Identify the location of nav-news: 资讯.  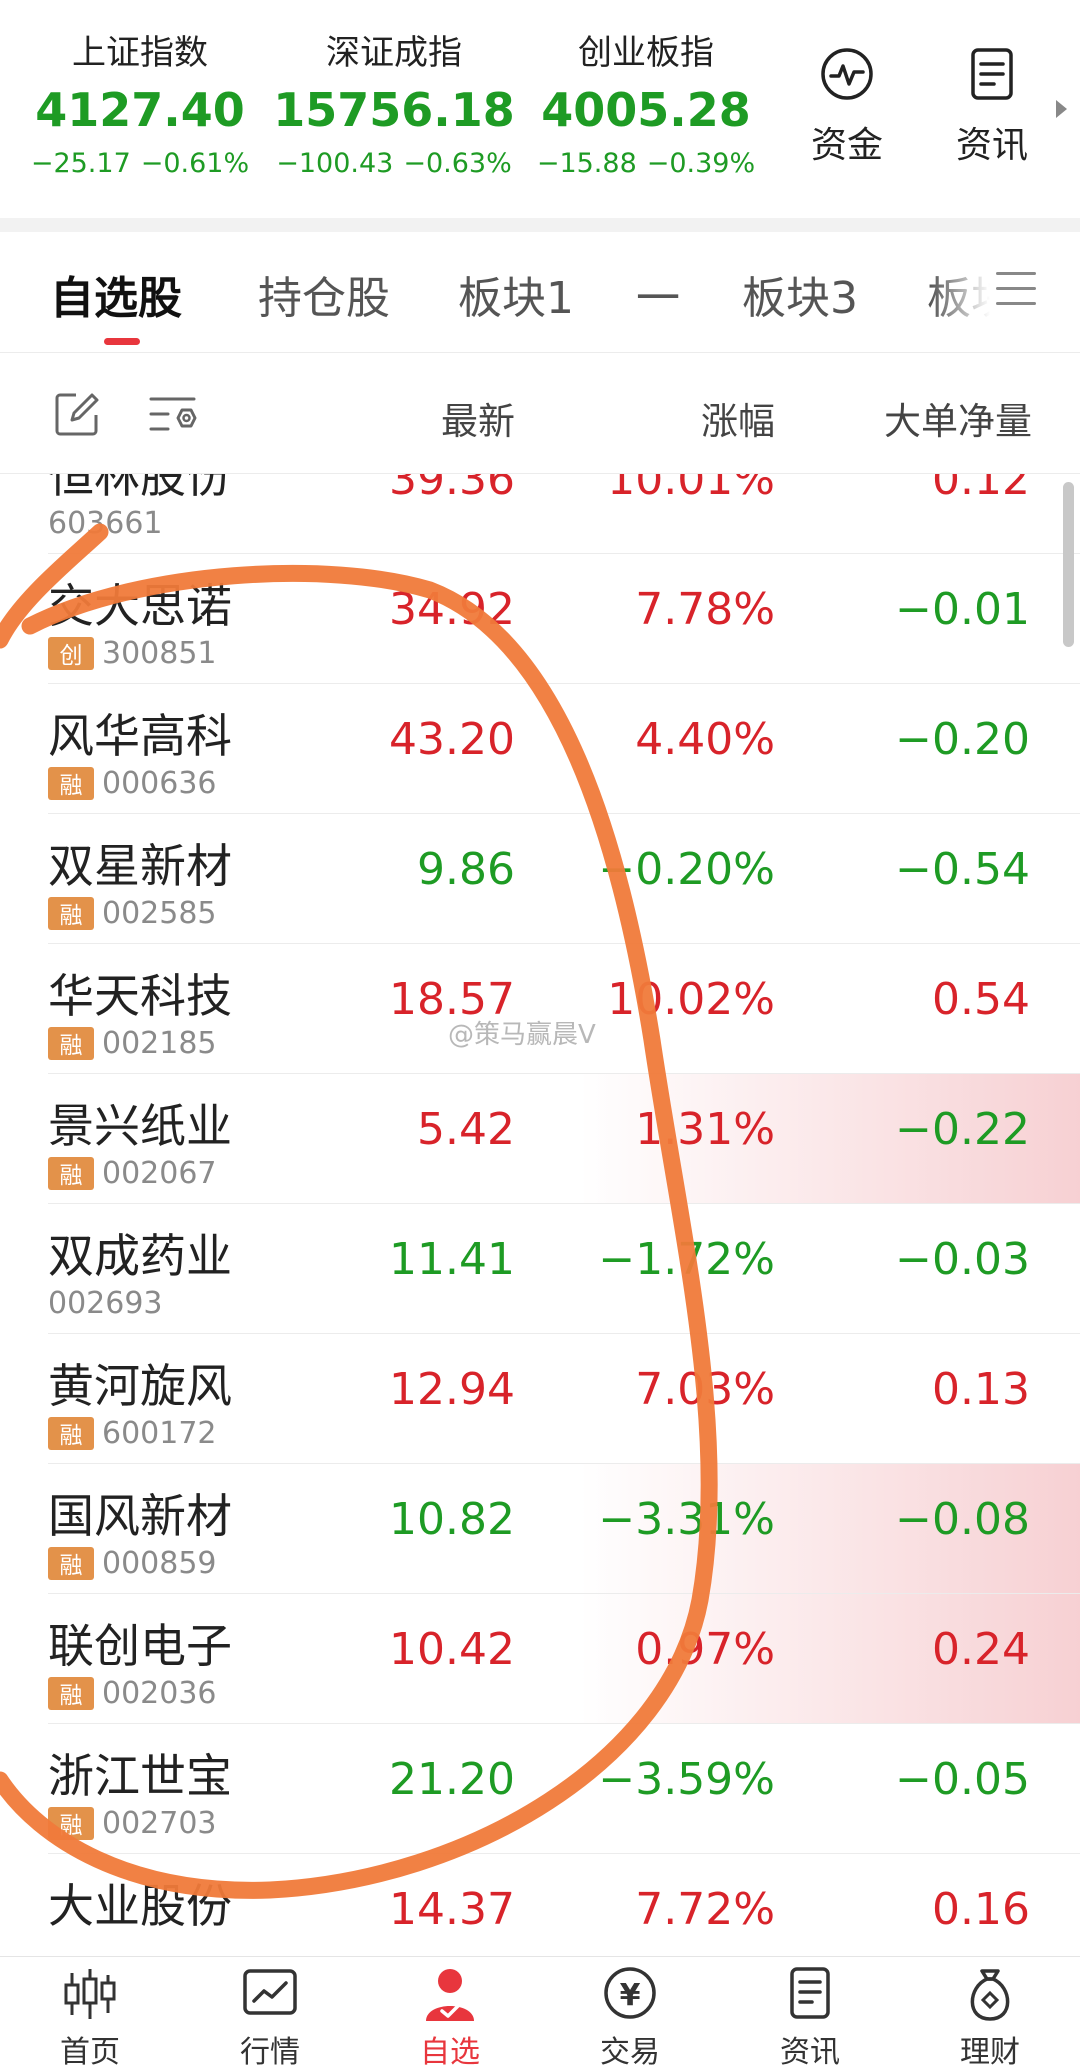
(810, 2018).